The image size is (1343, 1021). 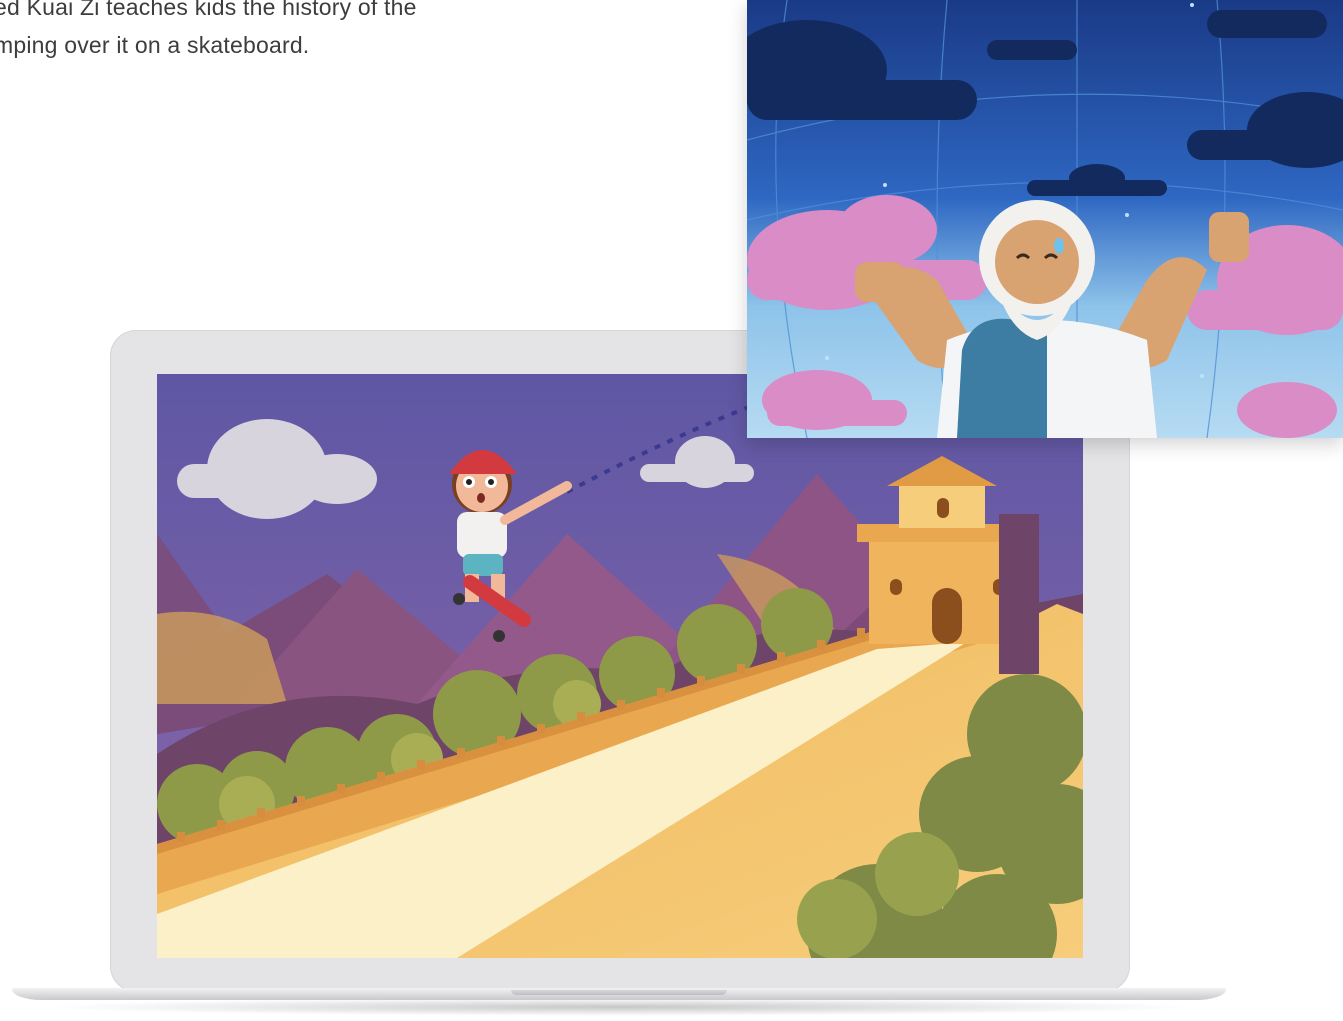 I want to click on caption-line-2: mping over it on a skateboard., so click(x=155, y=45).